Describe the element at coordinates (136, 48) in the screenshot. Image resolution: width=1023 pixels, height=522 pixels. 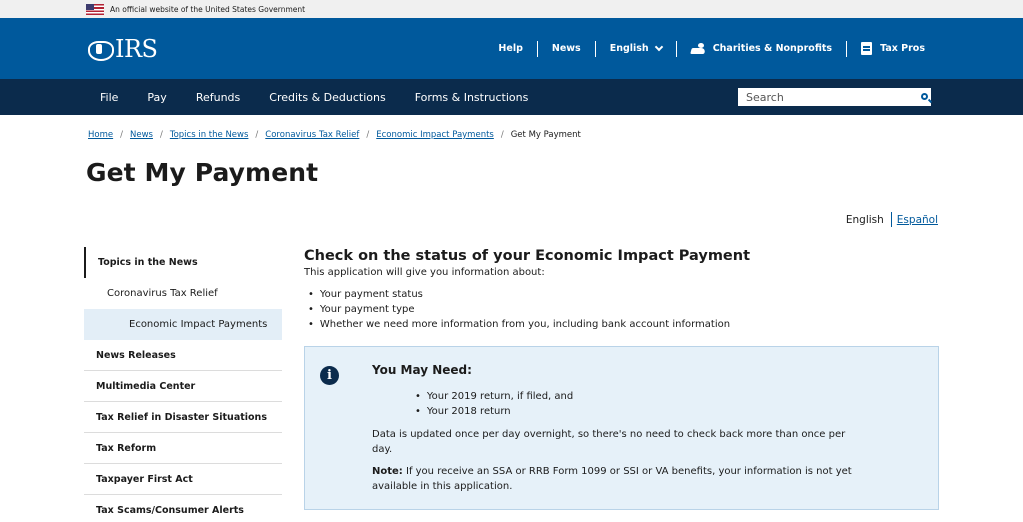
I see `logo-text: IRS` at that location.